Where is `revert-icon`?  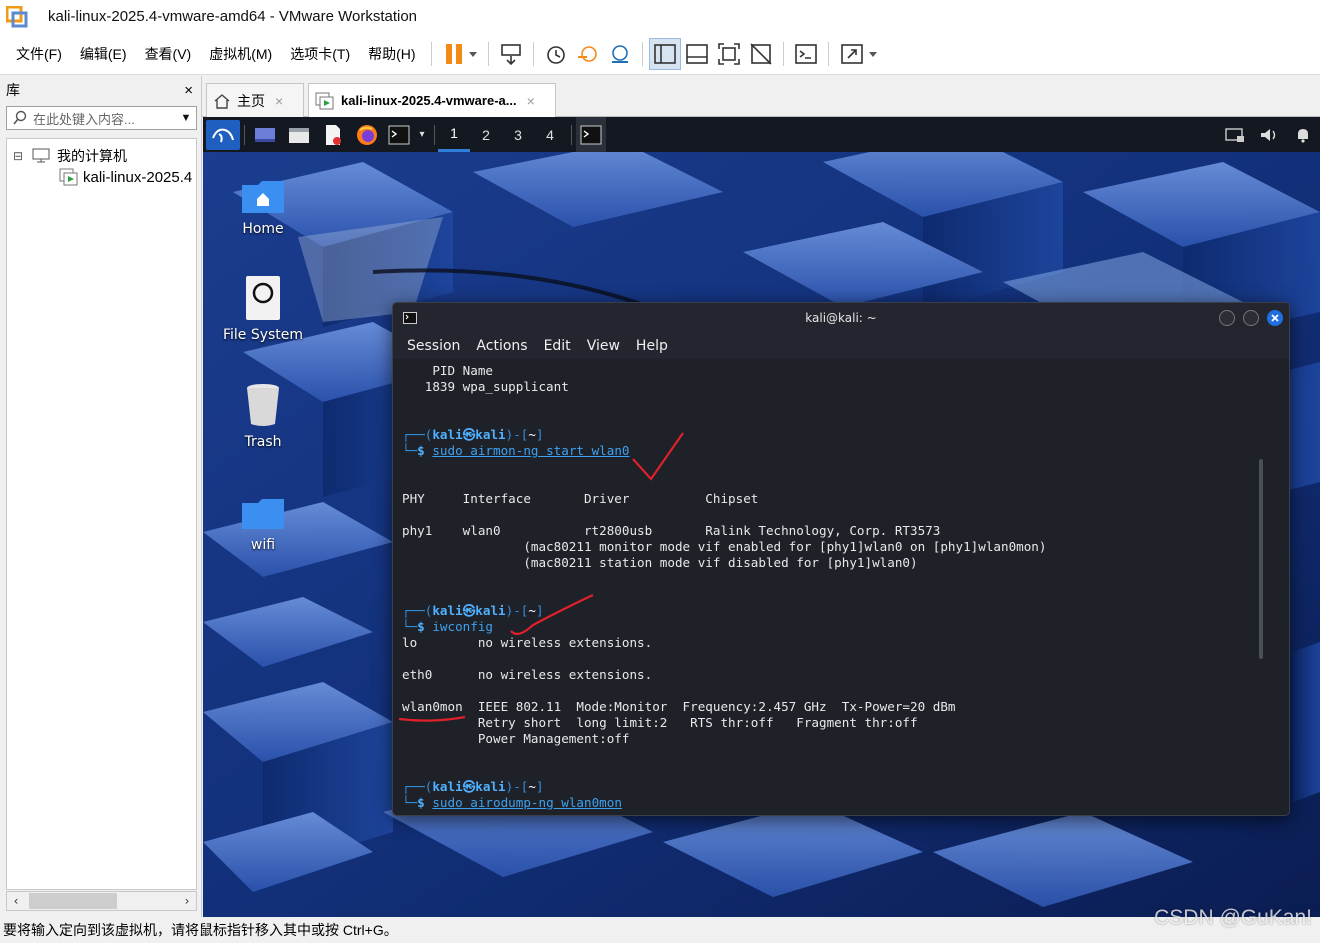 revert-icon is located at coordinates (587, 53).